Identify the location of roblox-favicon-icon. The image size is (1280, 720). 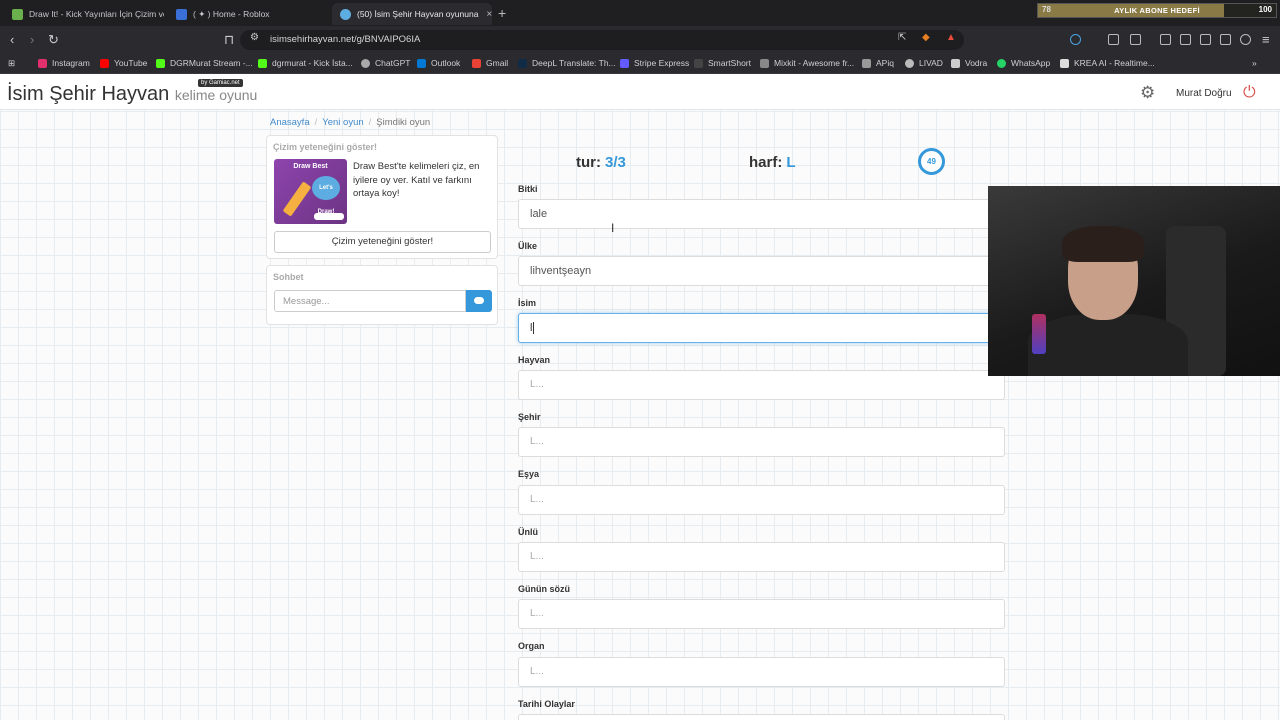
(181, 14).